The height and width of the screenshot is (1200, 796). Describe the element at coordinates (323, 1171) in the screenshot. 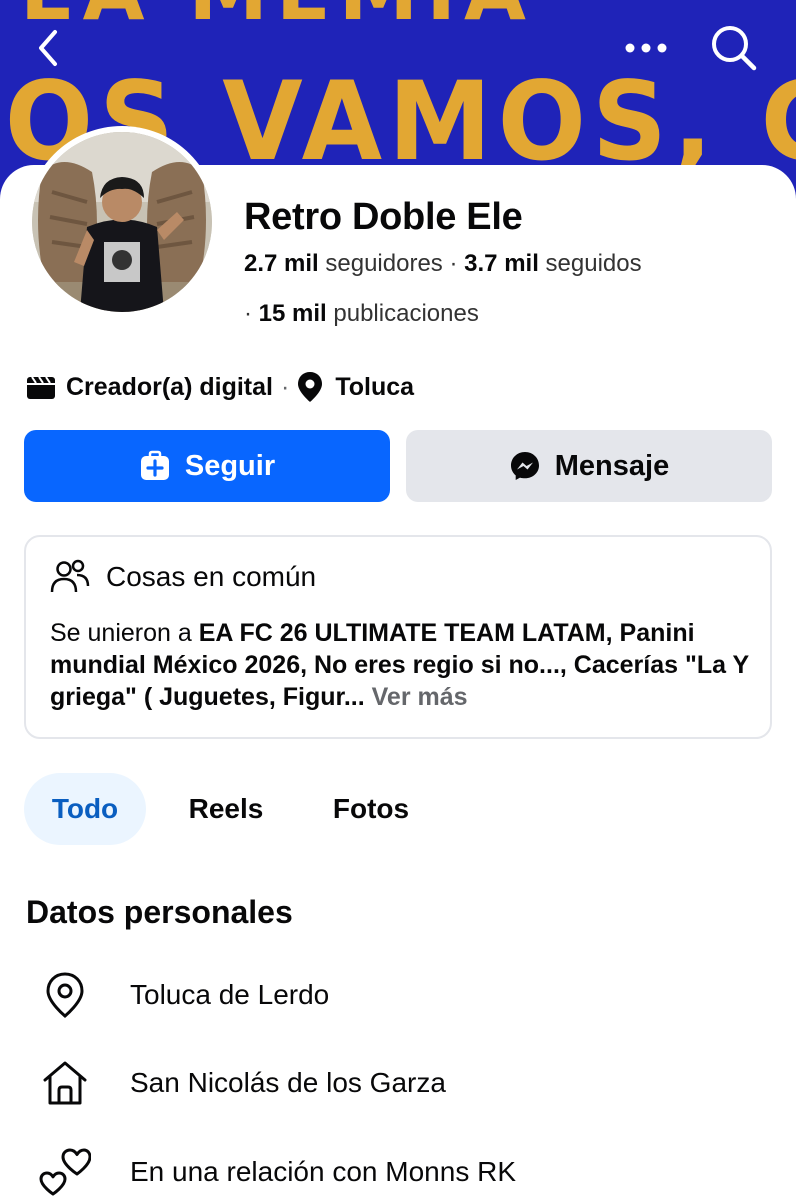

I see `info-row-text: En una relación con Monns RK` at that location.